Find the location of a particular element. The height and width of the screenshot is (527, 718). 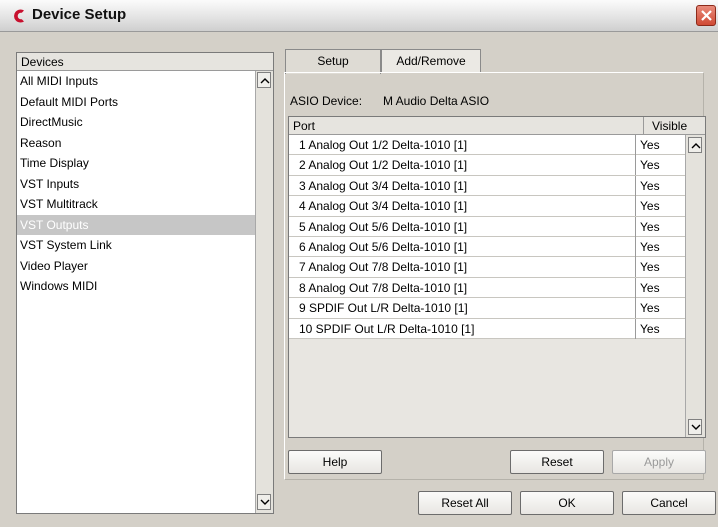

port-name: 2 Analog Out 1/2 Delta-1010 [1] is located at coordinates (383, 165).